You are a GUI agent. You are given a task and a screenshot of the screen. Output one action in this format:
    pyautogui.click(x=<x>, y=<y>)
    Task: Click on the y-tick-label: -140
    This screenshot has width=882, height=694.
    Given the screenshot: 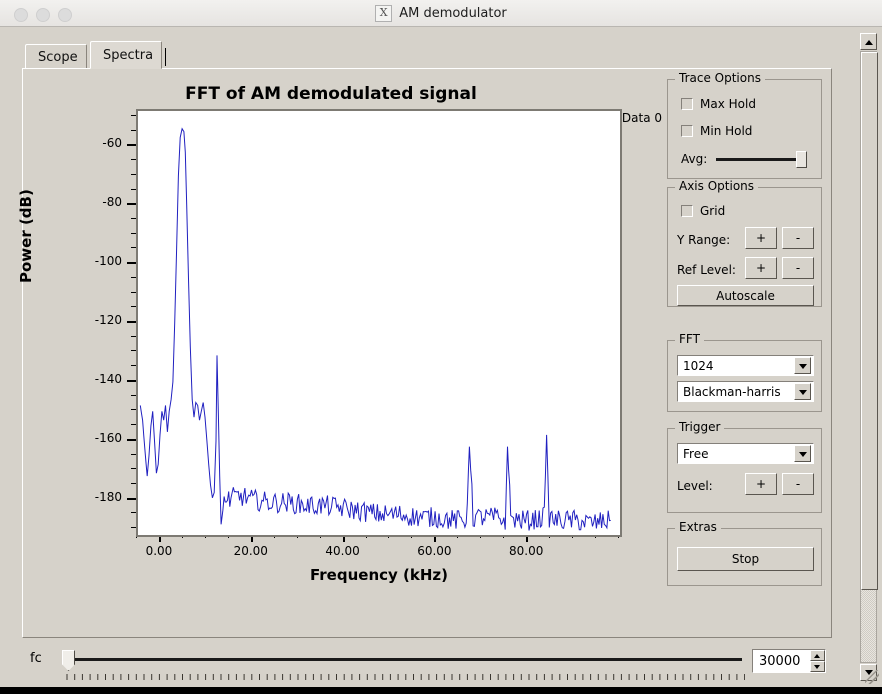 What is the action you would take?
    pyautogui.click(x=108, y=378)
    